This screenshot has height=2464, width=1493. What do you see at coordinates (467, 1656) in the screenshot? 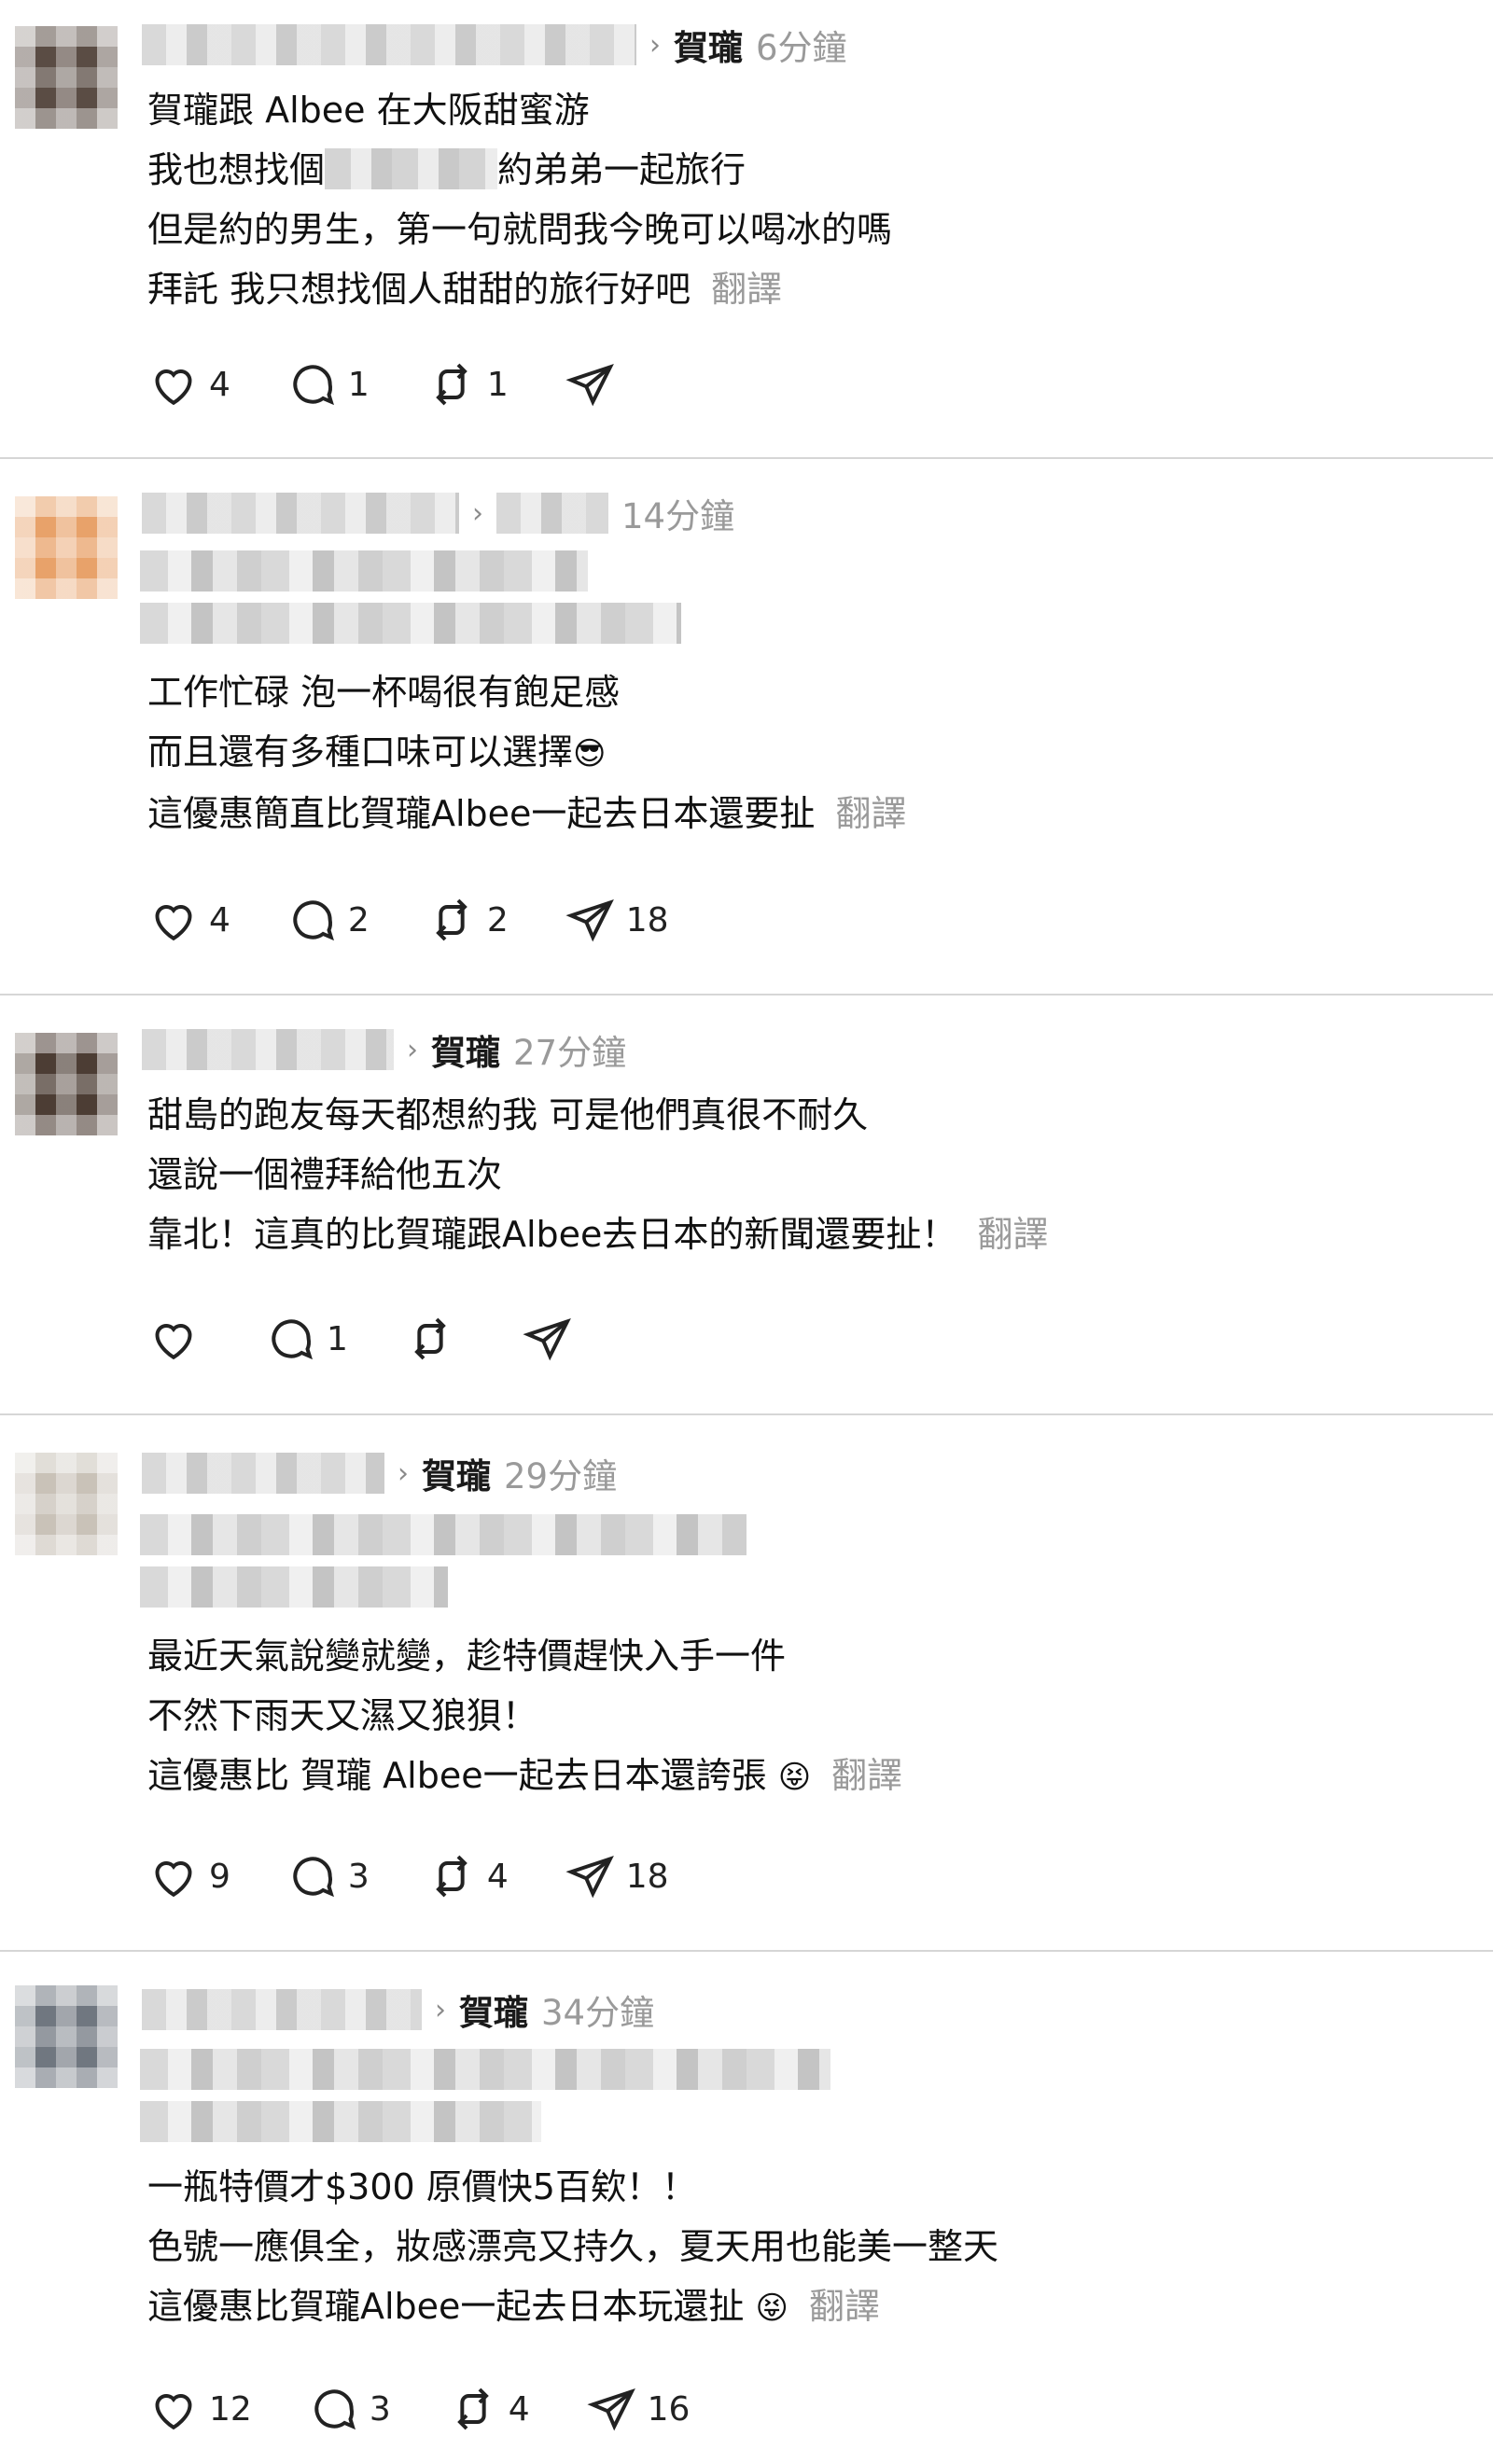
I see `text-line: 最近天氣說變就變，趁特價趕快入手一件` at bounding box center [467, 1656].